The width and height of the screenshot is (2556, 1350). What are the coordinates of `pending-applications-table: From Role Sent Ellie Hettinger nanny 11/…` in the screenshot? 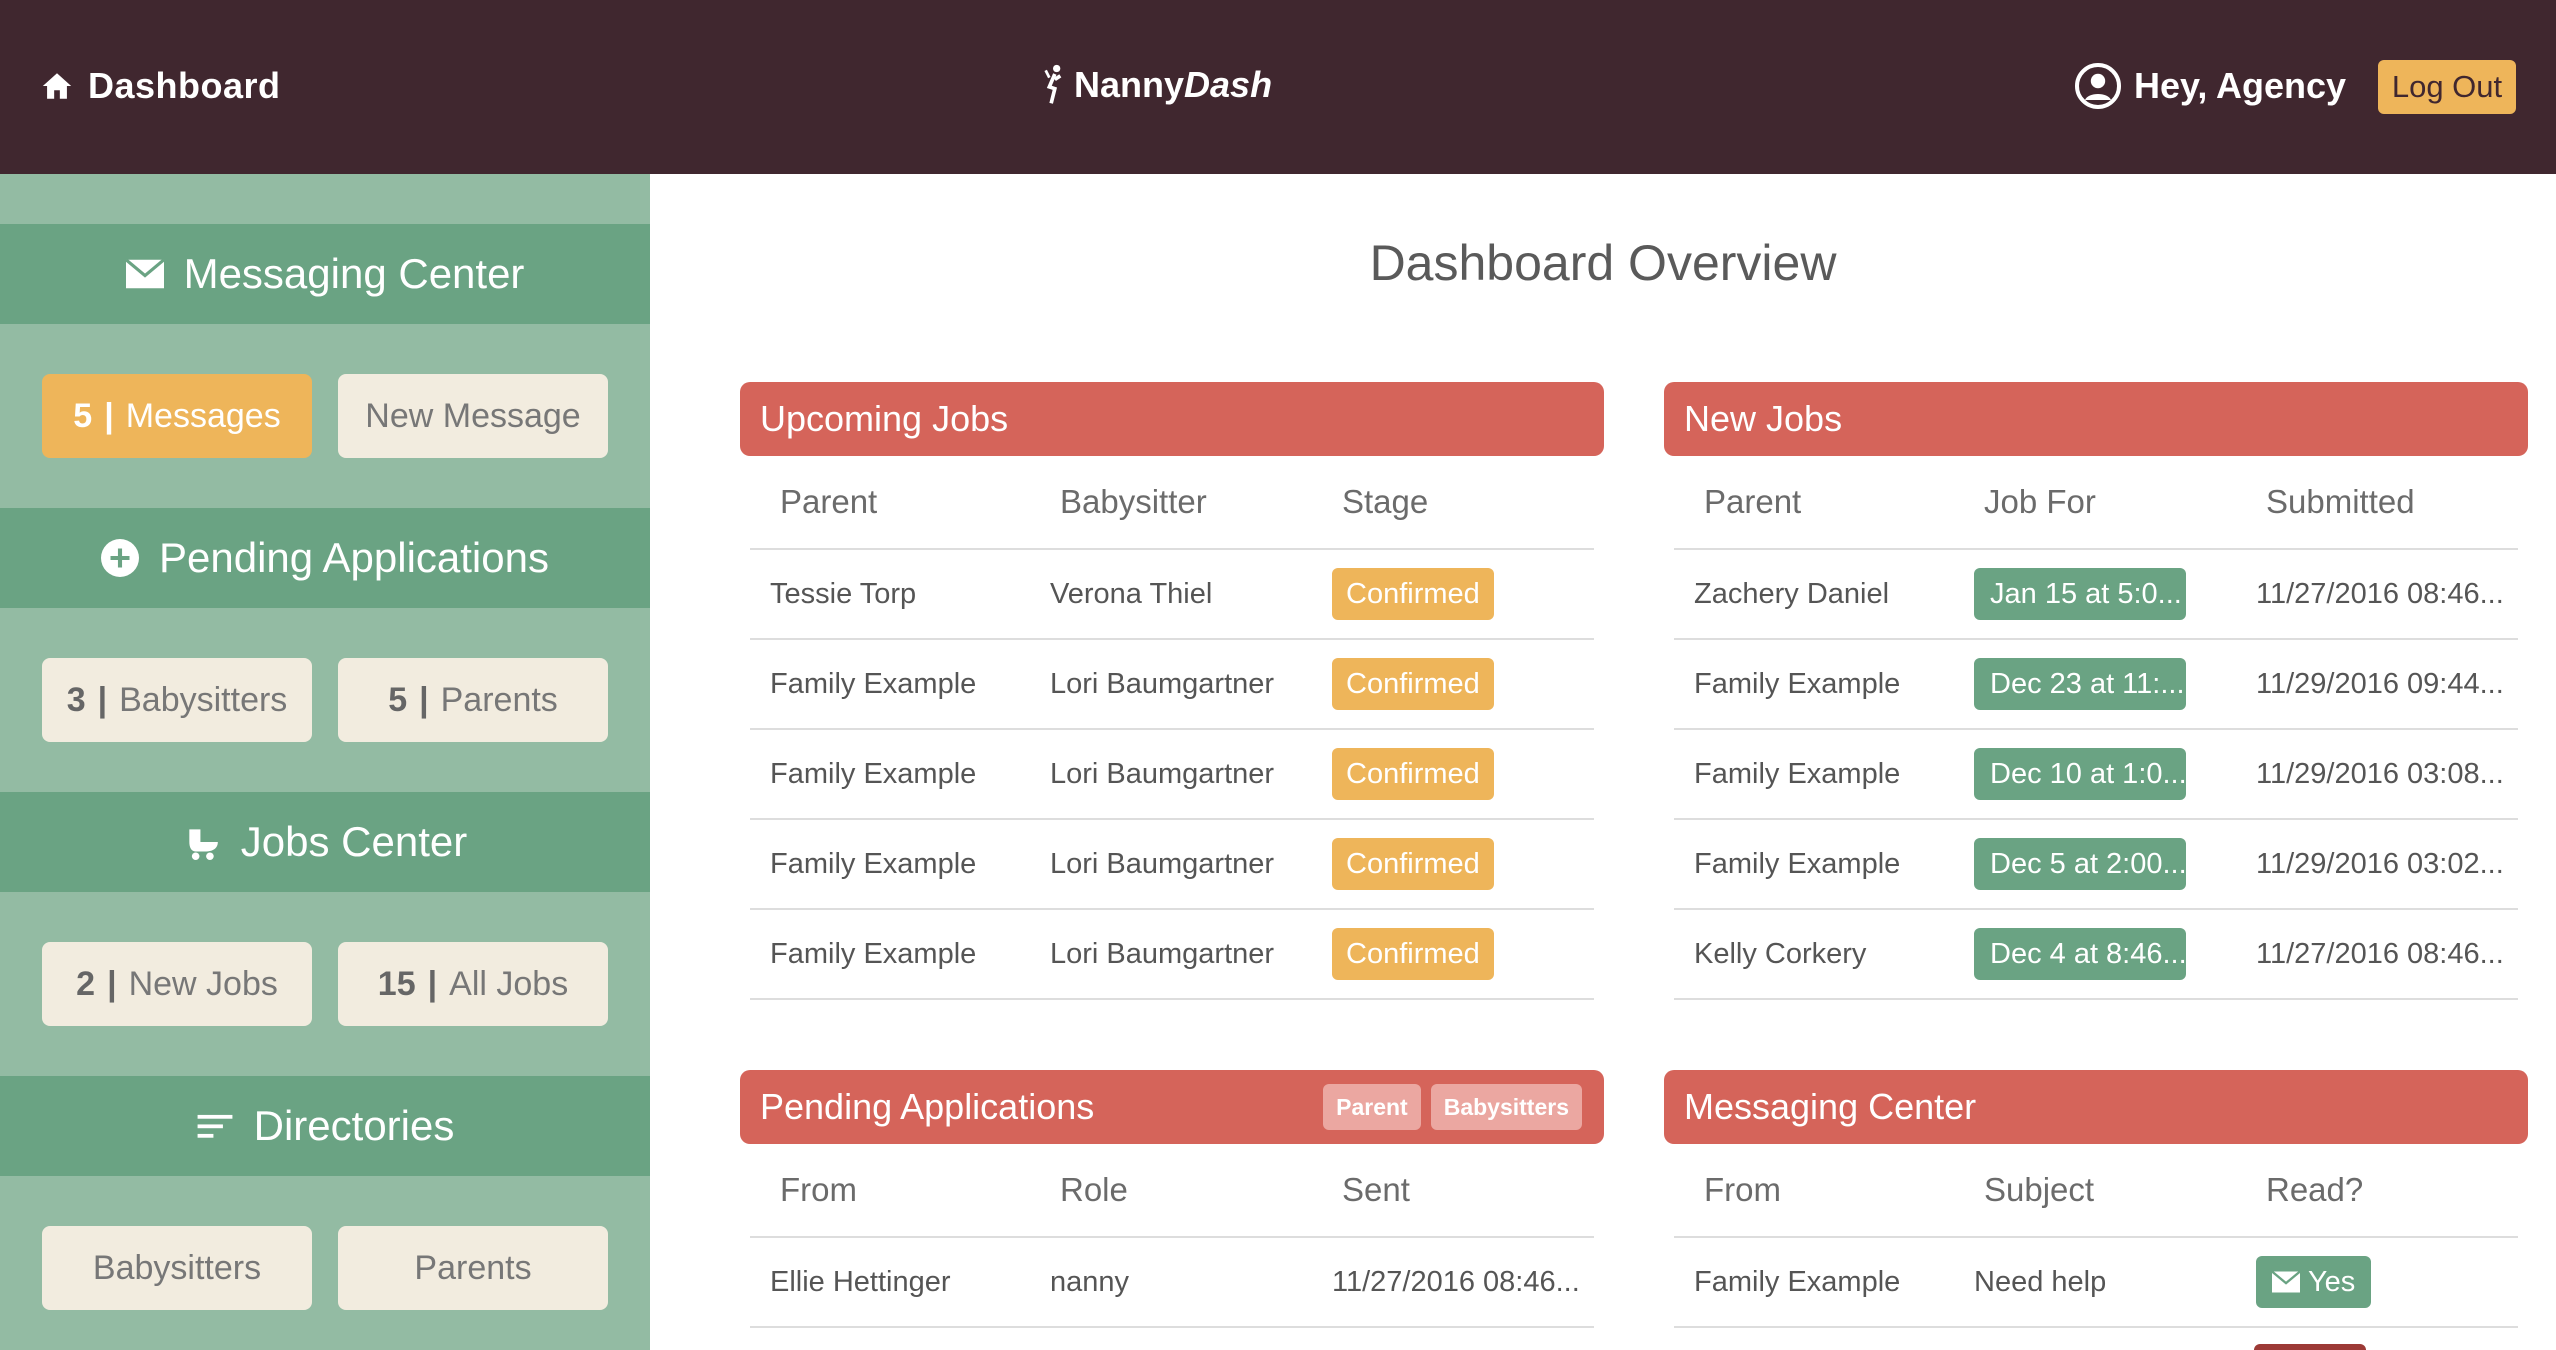 It's located at (1172, 1236).